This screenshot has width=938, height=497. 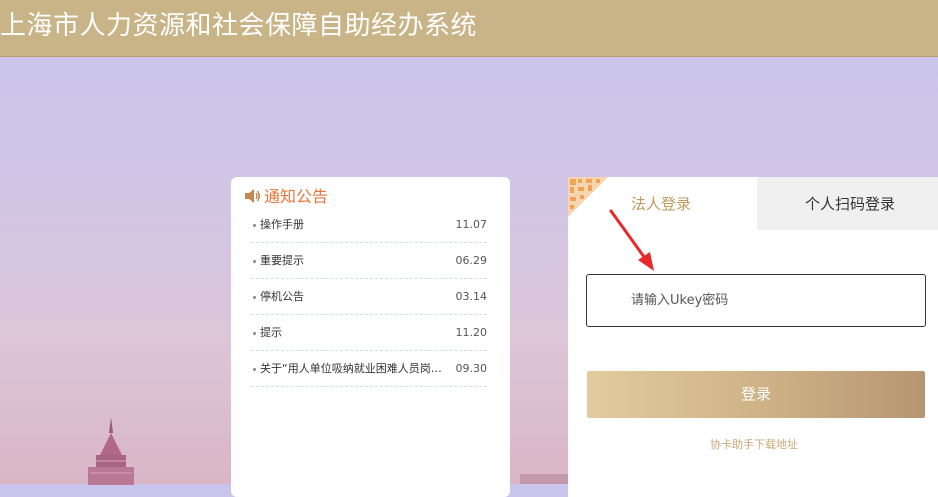 I want to click on login-button: 登录, so click(x=756, y=394).